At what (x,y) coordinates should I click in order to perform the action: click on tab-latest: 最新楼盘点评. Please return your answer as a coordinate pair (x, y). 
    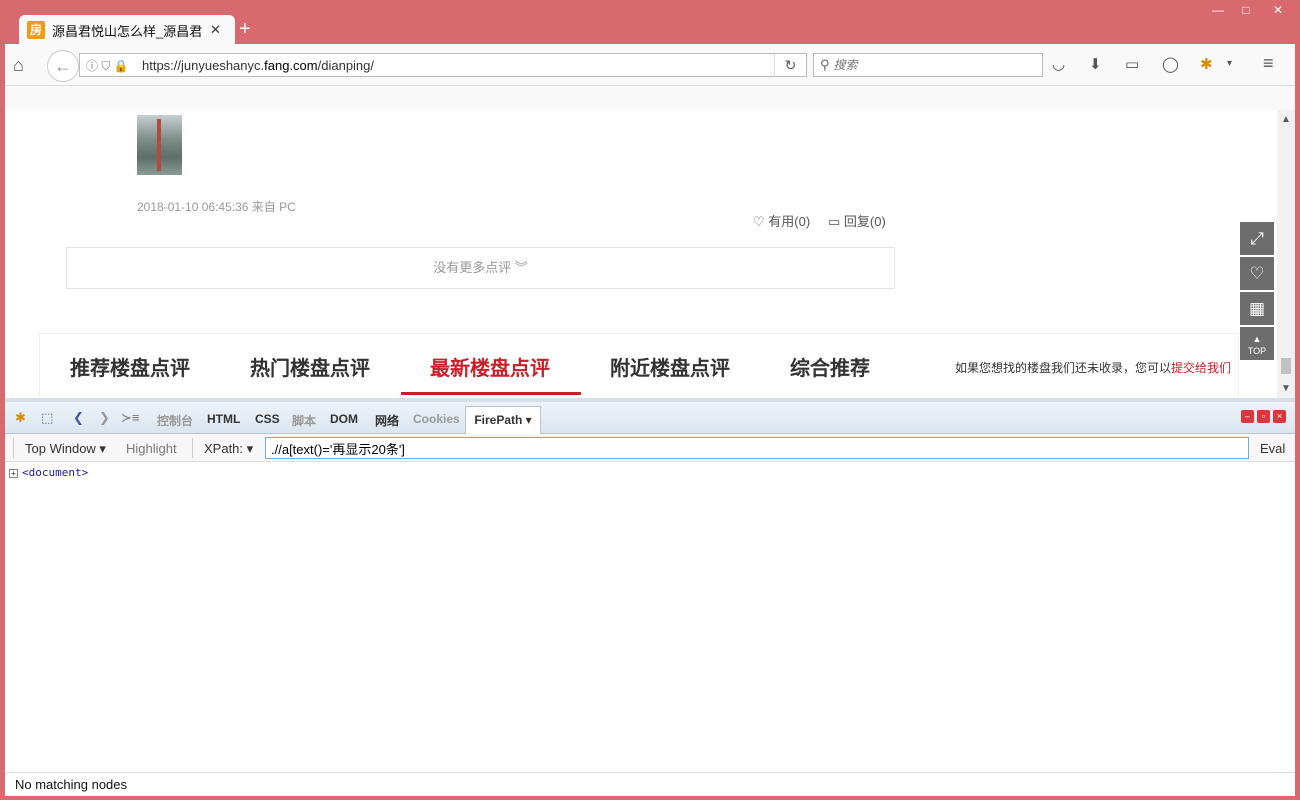
    Looking at the image, I should click on (490, 366).